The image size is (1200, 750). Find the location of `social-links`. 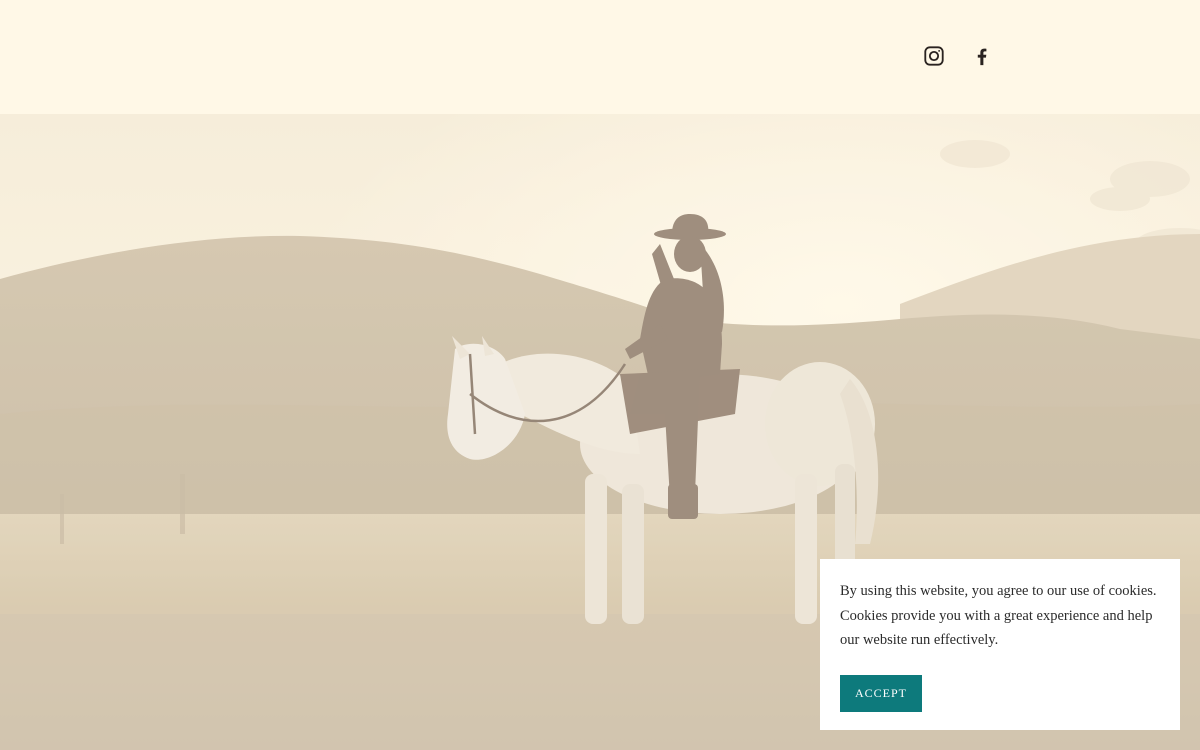

social-links is located at coordinates (958, 56).